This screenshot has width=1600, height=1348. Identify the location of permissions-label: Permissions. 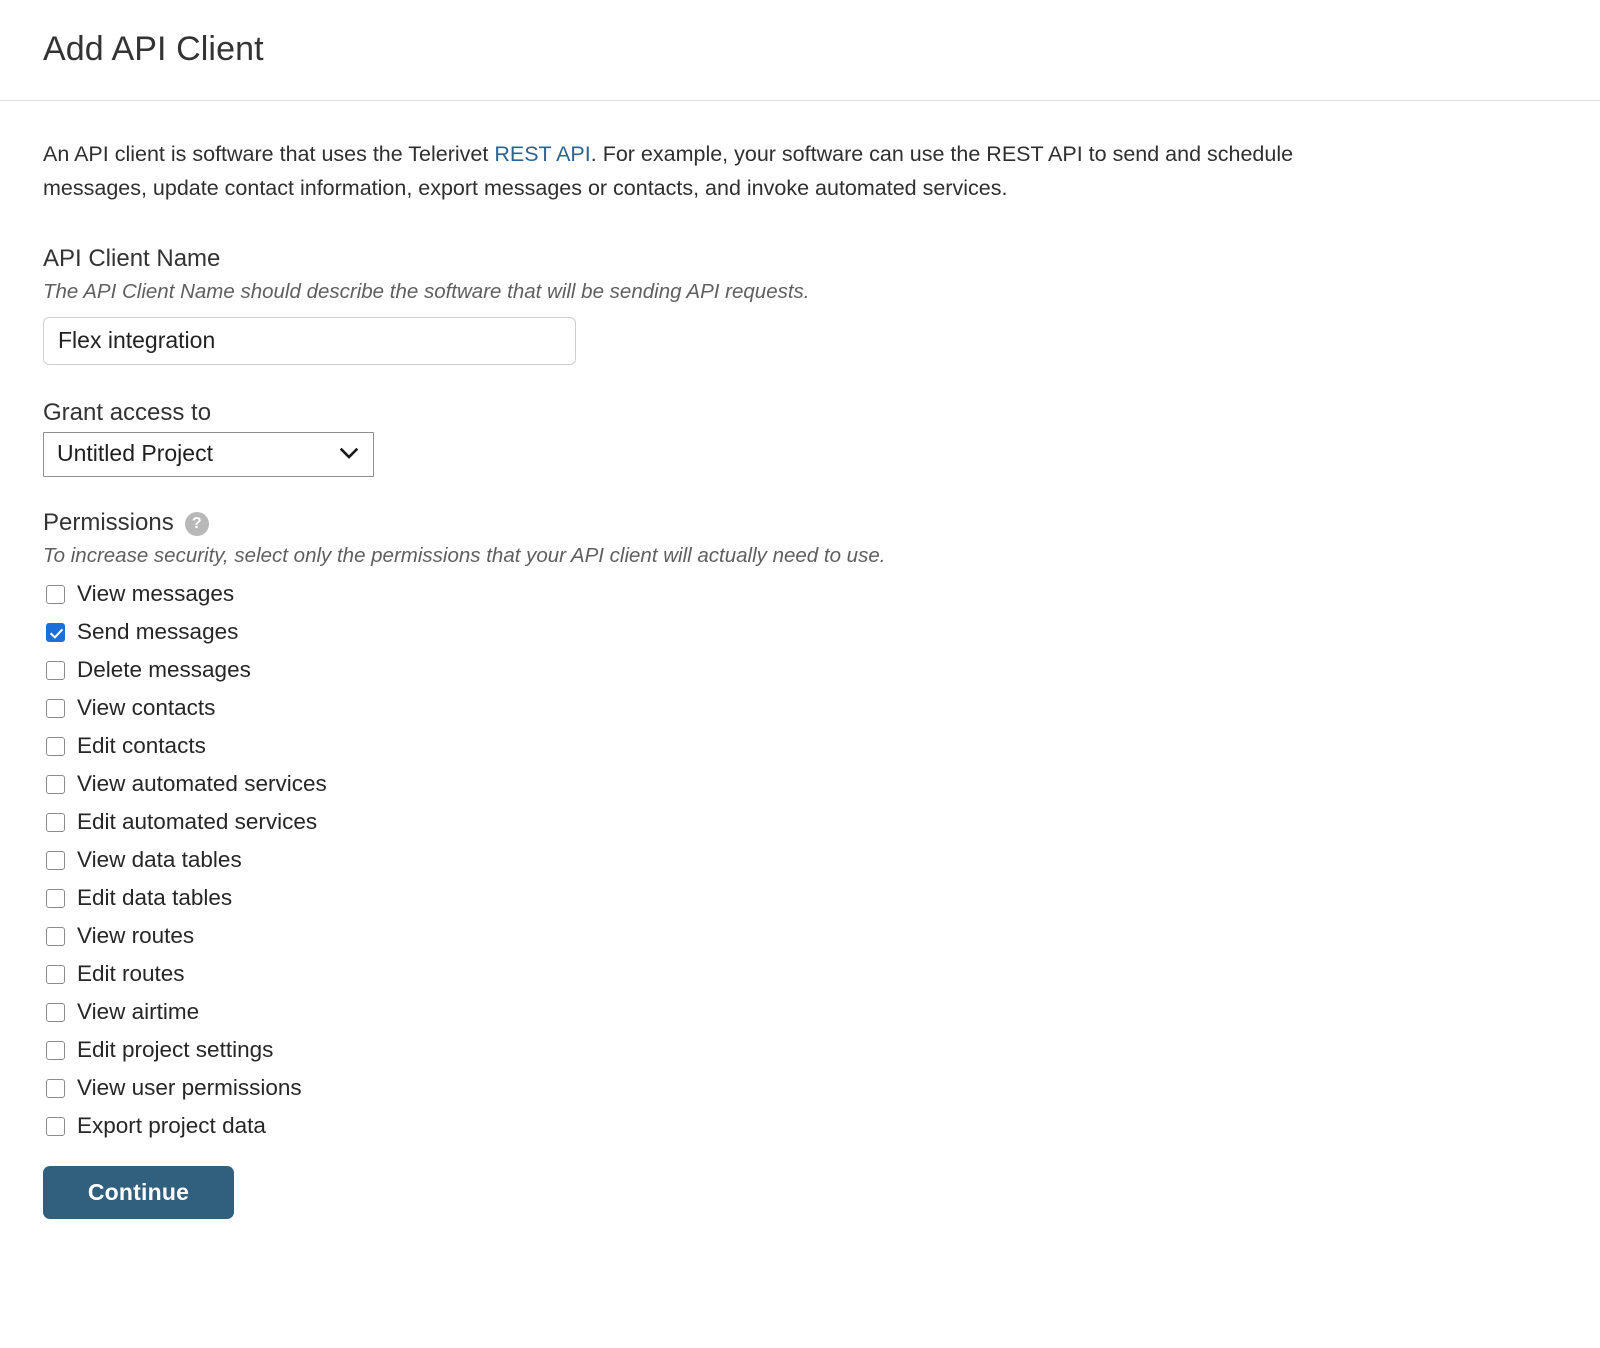
(108, 523).